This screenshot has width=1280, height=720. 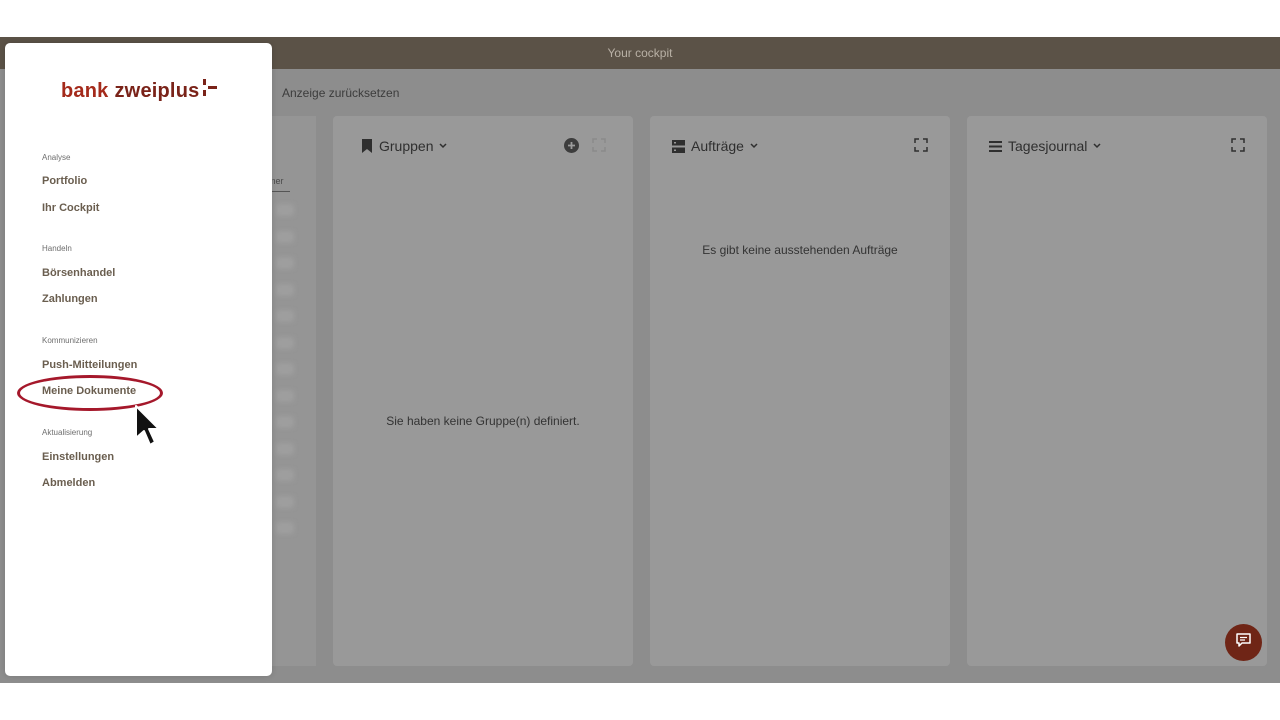 What do you see at coordinates (157, 90) in the screenshot?
I see `logo-text-zweiplus: zweiplus` at bounding box center [157, 90].